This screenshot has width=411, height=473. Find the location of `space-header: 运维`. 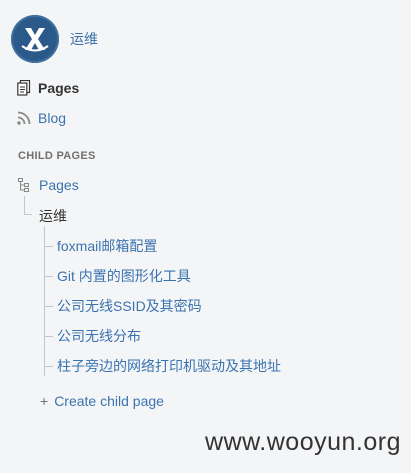

space-header: 运维 is located at coordinates (54, 39).